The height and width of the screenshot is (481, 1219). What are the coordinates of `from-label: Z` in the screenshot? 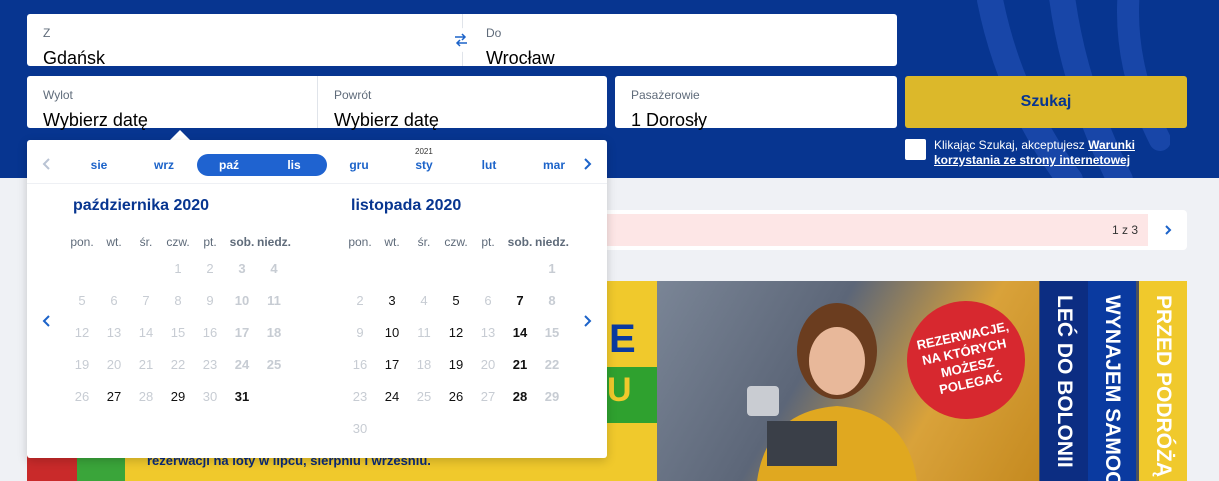 It's located at (47, 33).